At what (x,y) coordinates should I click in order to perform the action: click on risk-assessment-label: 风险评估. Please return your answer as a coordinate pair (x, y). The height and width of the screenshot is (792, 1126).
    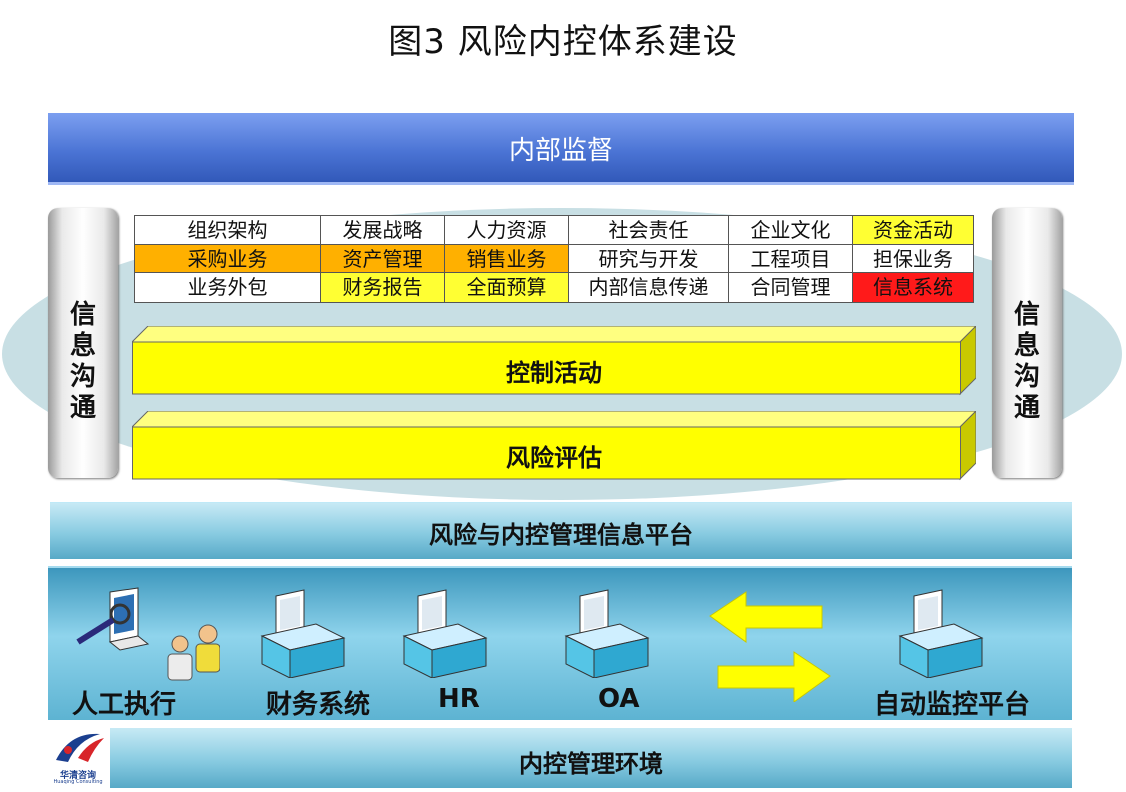
    Looking at the image, I should click on (554, 458).